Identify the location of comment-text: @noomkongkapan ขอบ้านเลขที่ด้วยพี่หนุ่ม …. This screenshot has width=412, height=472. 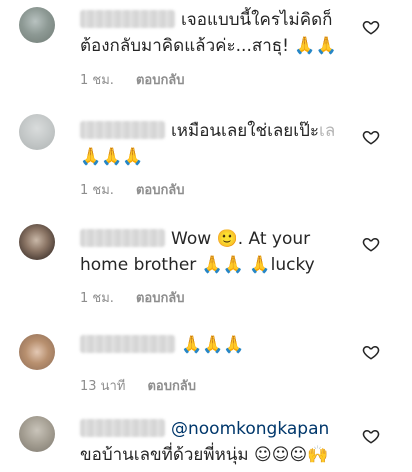
(222, 442).